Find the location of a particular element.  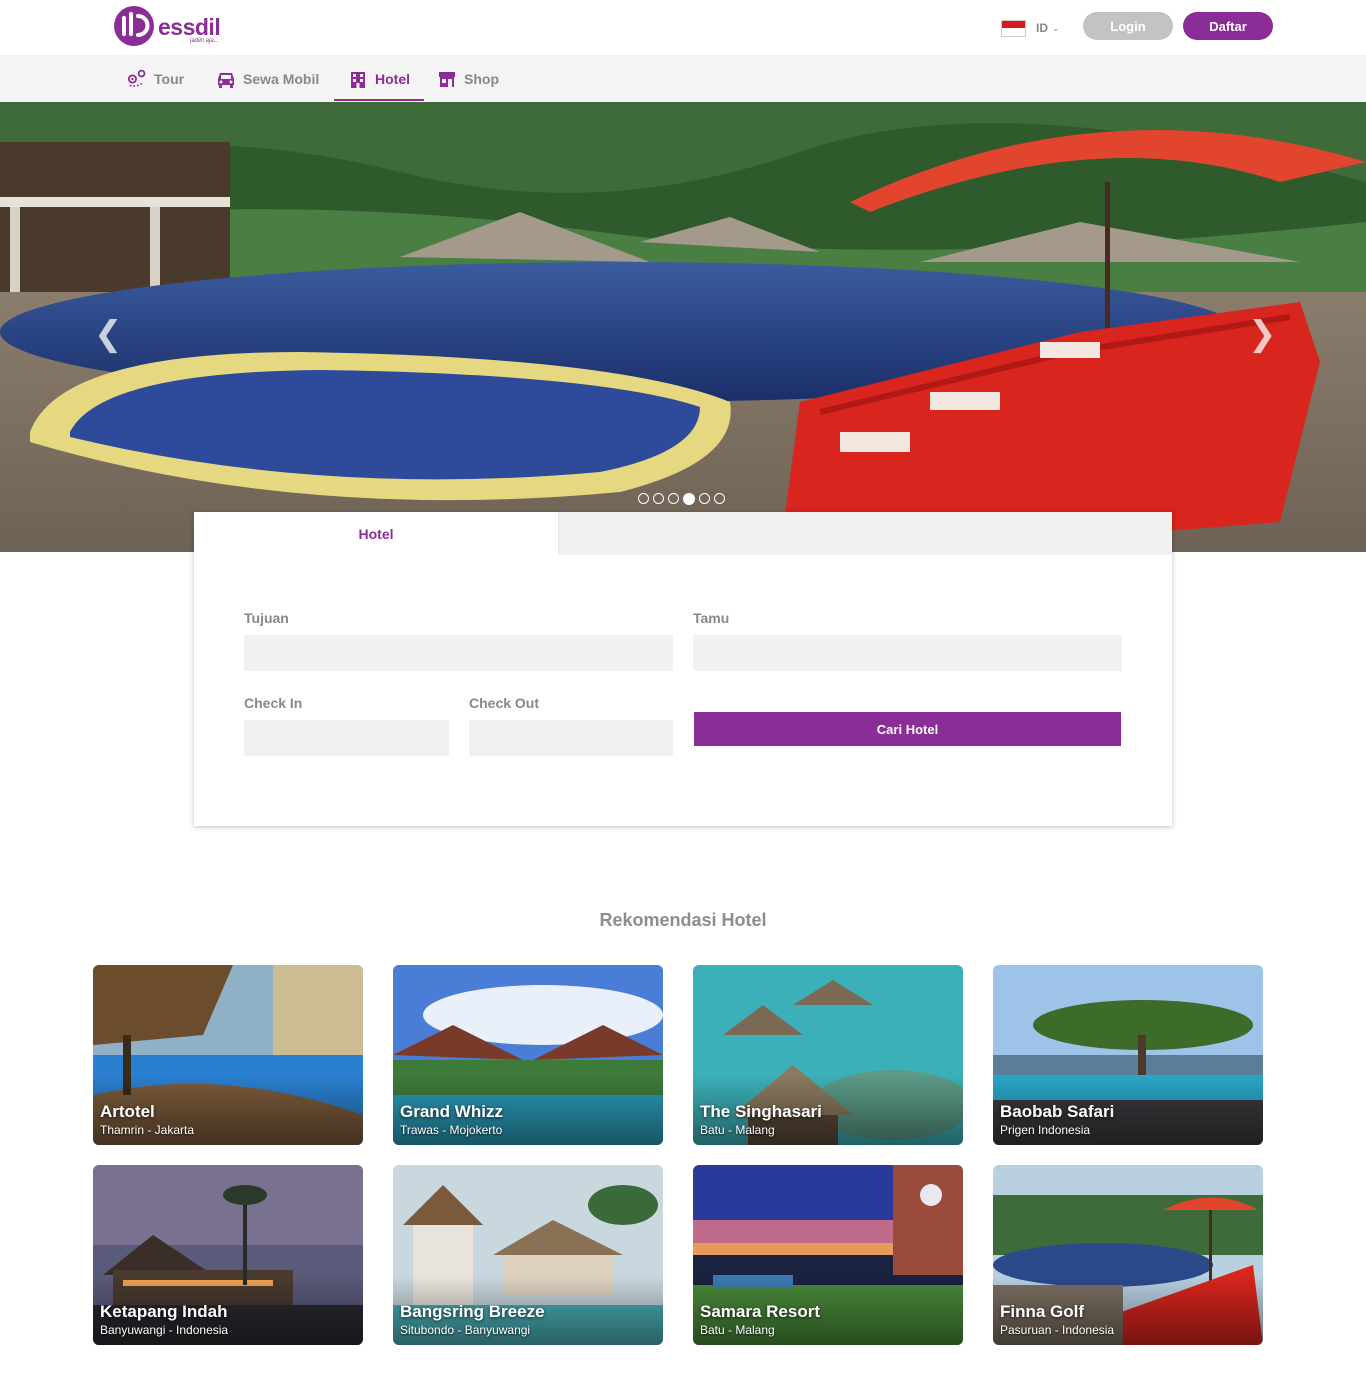

nav-item-sewa-mobil: Sewa Mobil is located at coordinates (267, 78).